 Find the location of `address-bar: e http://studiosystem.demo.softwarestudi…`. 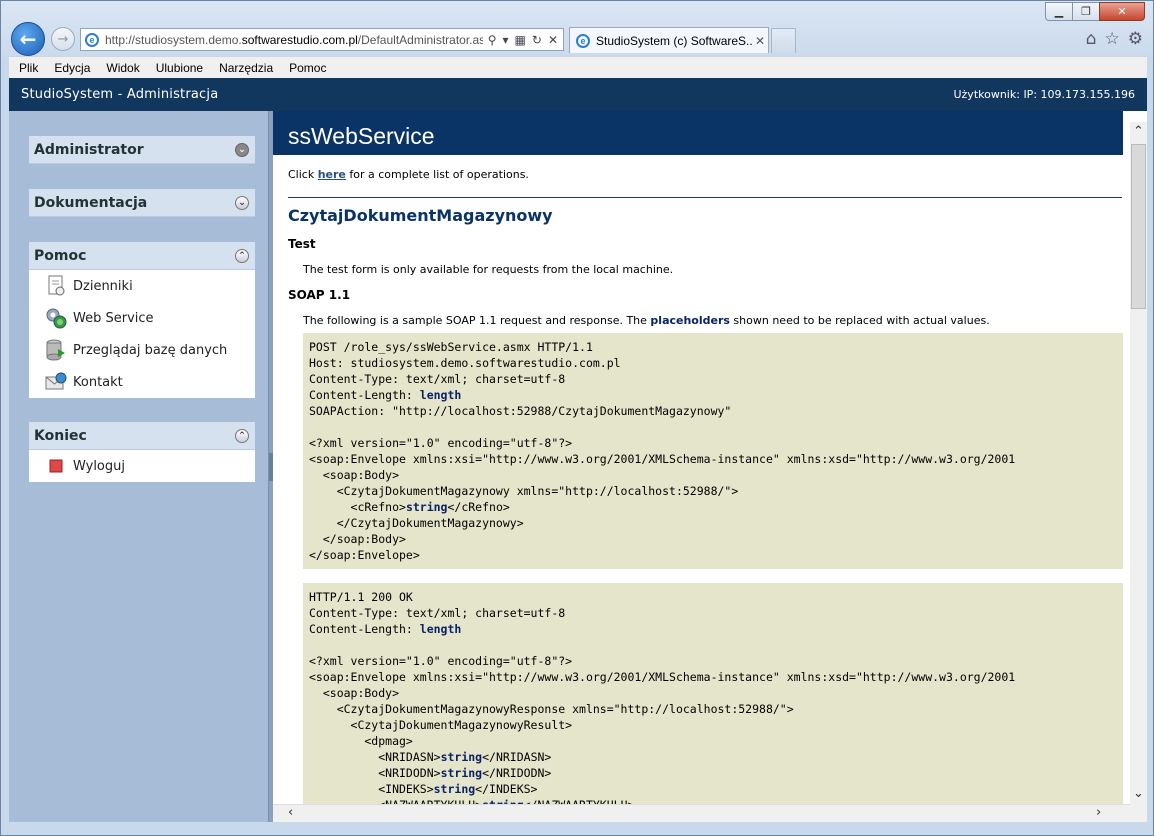

address-bar: e http://studiosystem.demo.softwarestudi… is located at coordinates (322, 39).